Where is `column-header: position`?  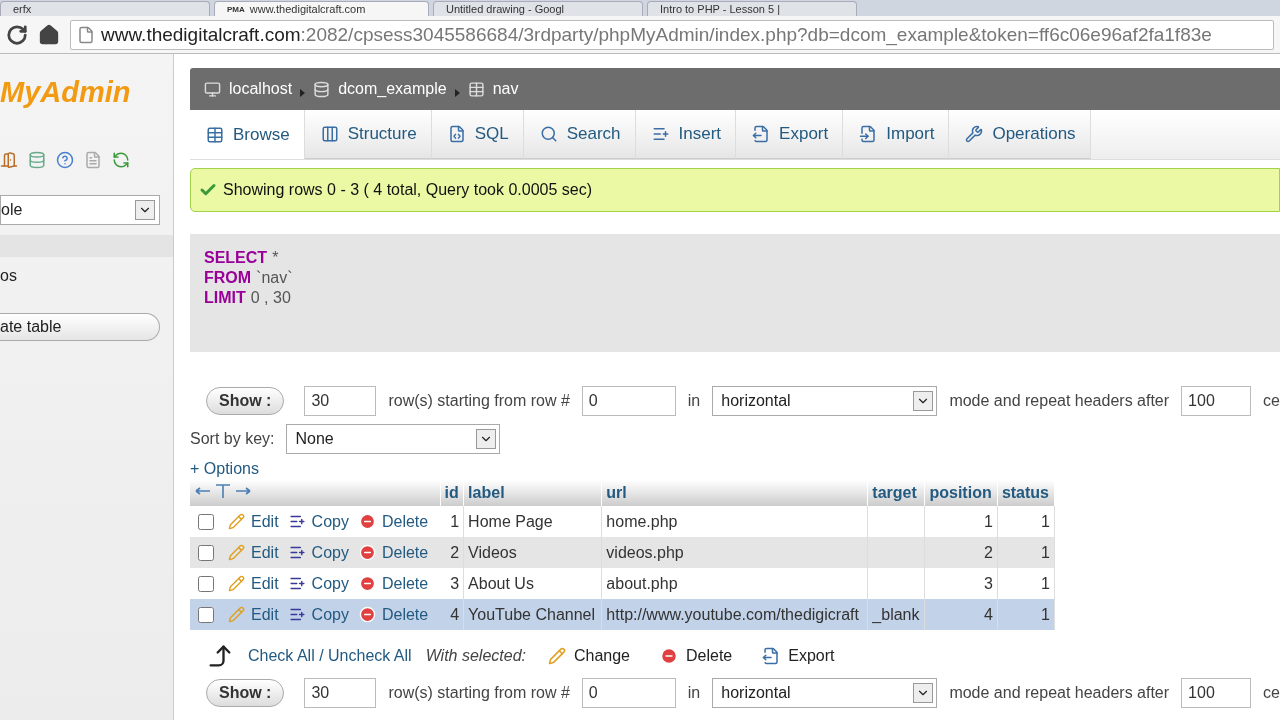 column-header: position is located at coordinates (961, 493).